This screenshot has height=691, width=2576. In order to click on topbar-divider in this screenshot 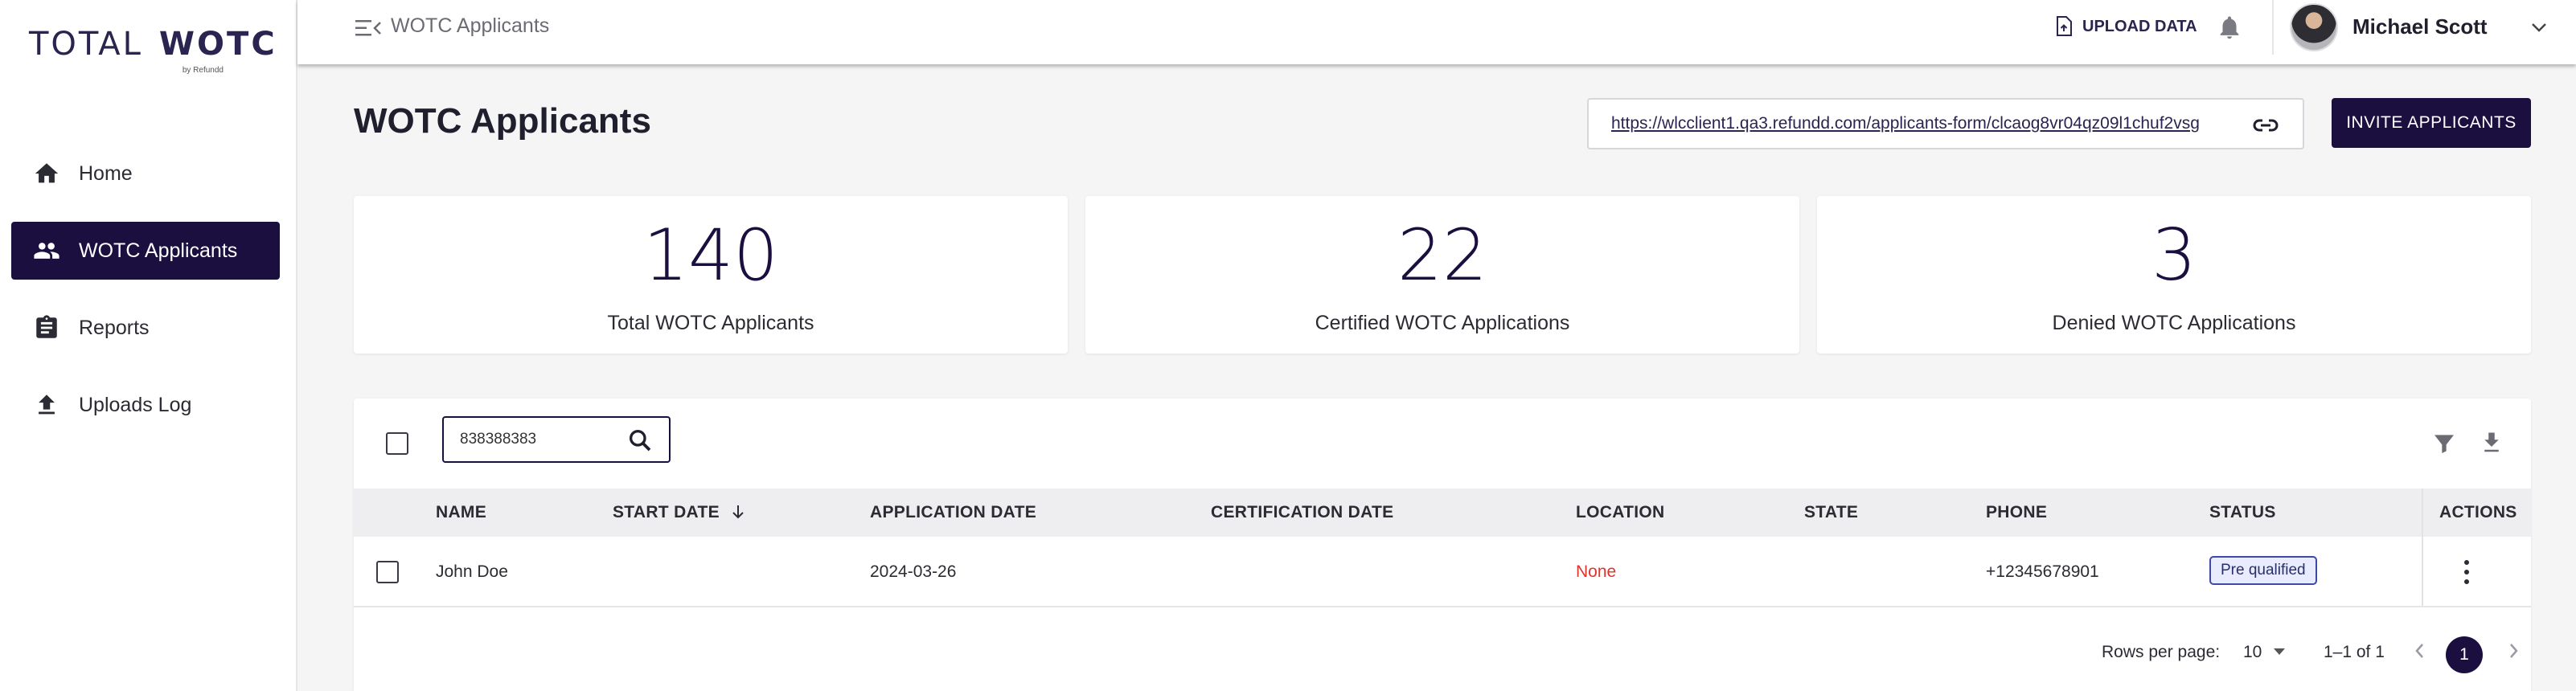, I will do `click(2273, 27)`.